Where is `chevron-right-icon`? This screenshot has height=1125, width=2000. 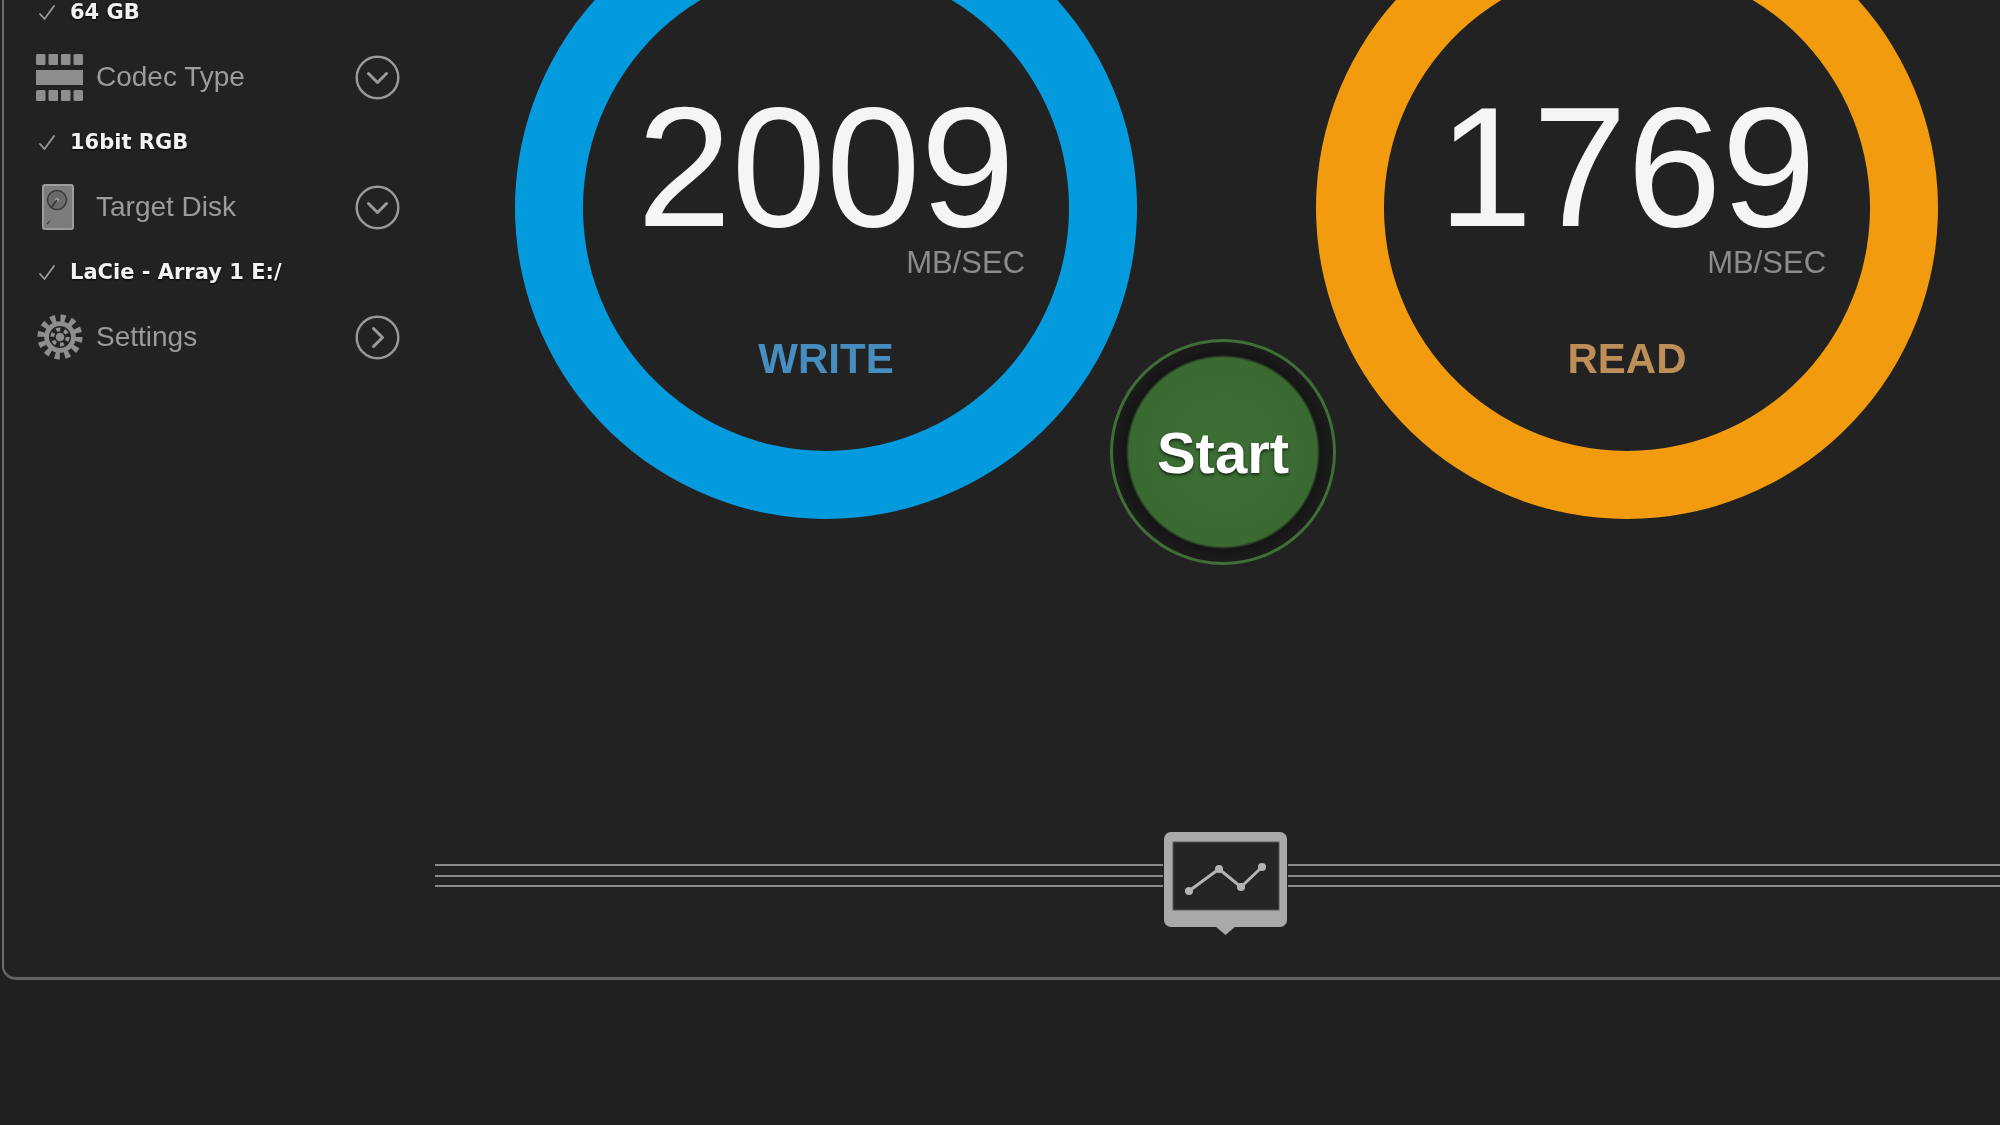
chevron-right-icon is located at coordinates (377, 337).